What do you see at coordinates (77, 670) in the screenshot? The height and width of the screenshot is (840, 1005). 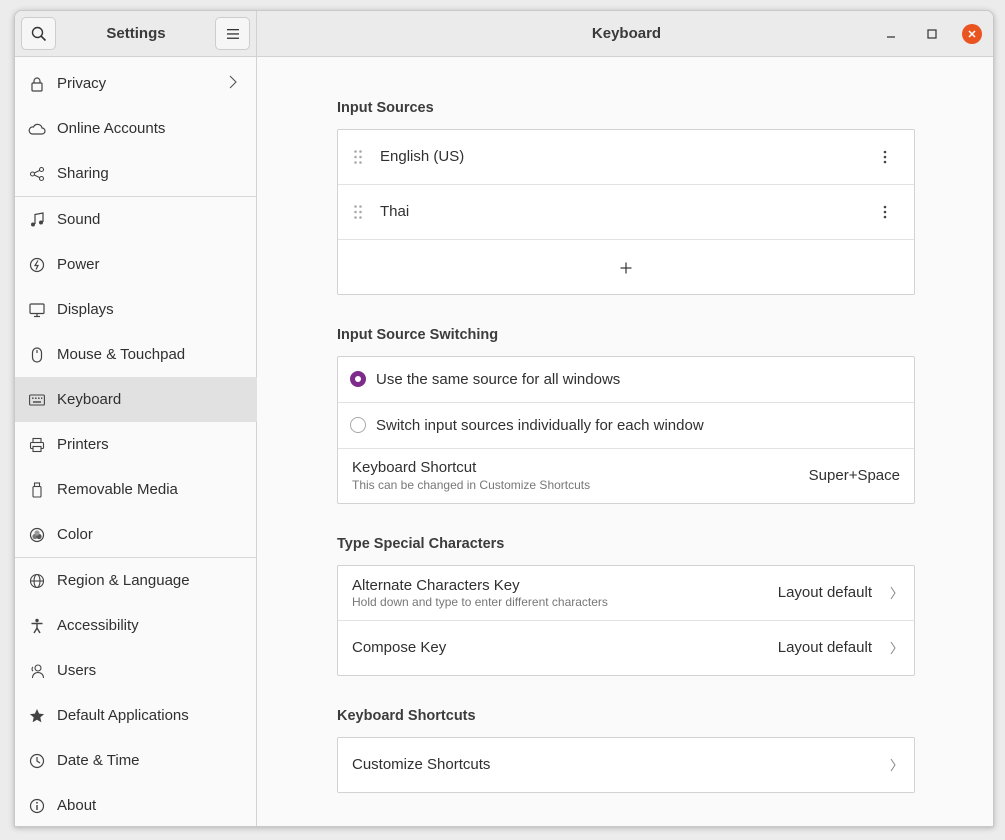 I see `sidebar-item-label: Users` at bounding box center [77, 670].